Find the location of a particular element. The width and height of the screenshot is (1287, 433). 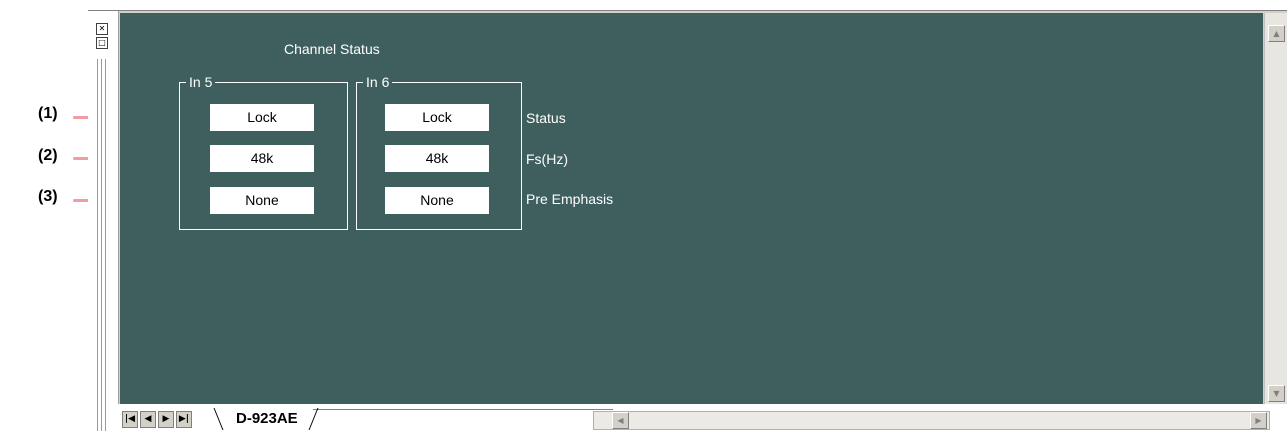

group-label-in-5: In 5 is located at coordinates (201, 82).